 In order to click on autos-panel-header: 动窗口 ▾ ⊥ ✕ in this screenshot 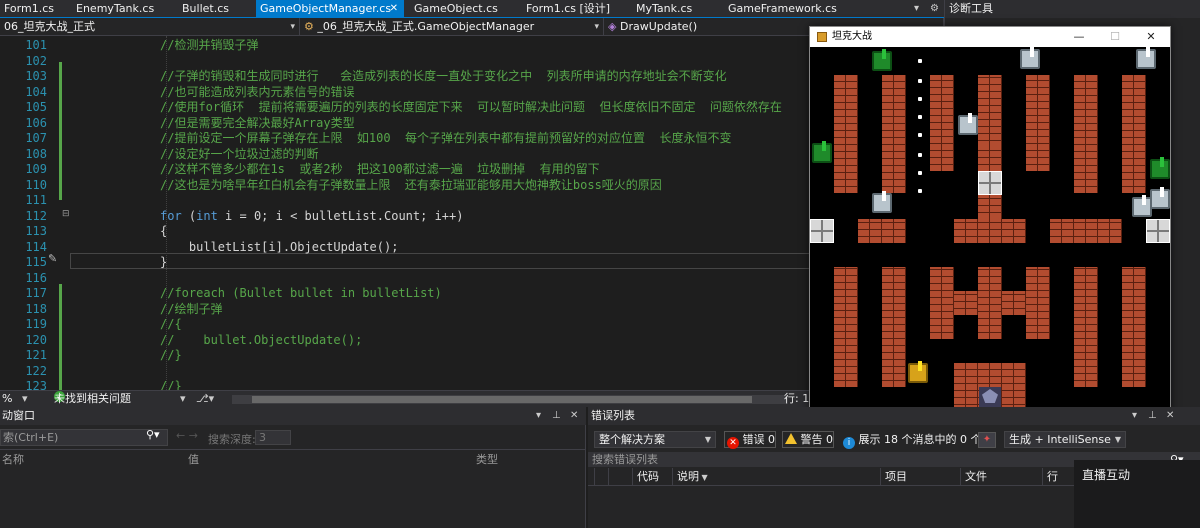, I will do `click(293, 416)`.